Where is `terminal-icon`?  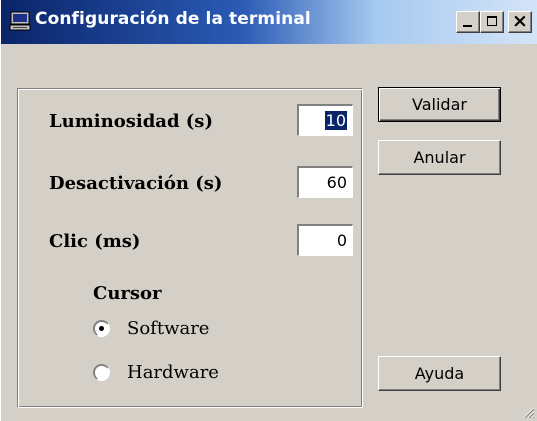
terminal-icon is located at coordinates (20, 21).